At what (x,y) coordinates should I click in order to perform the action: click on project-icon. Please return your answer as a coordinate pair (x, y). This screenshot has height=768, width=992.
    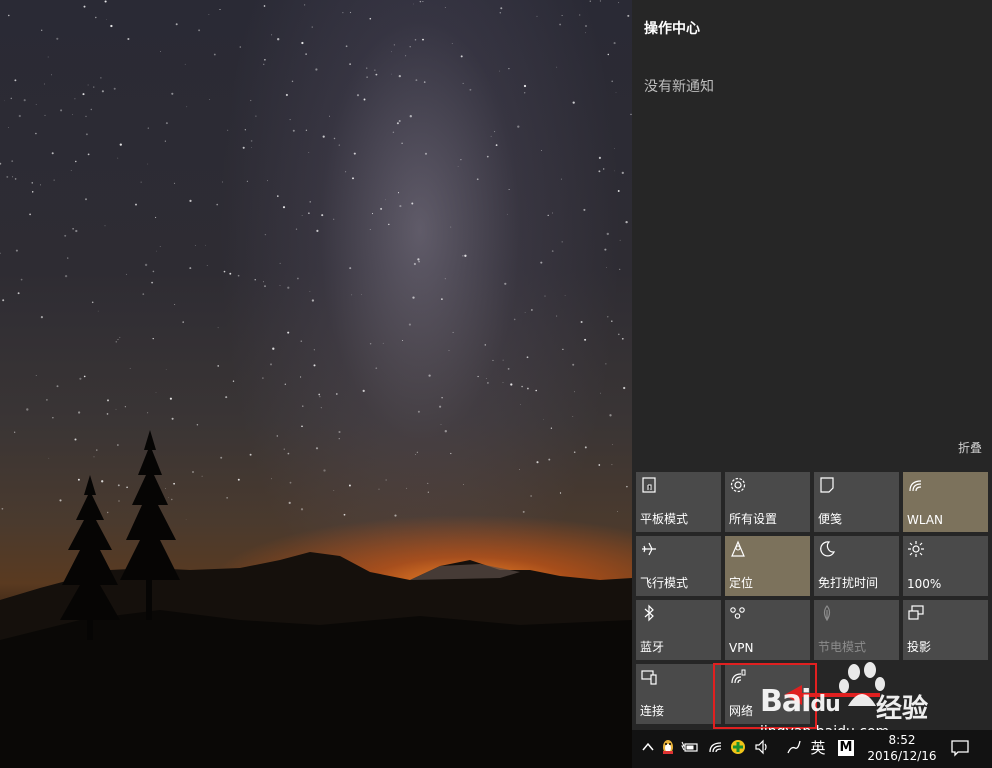
    Looking at the image, I should click on (916, 613).